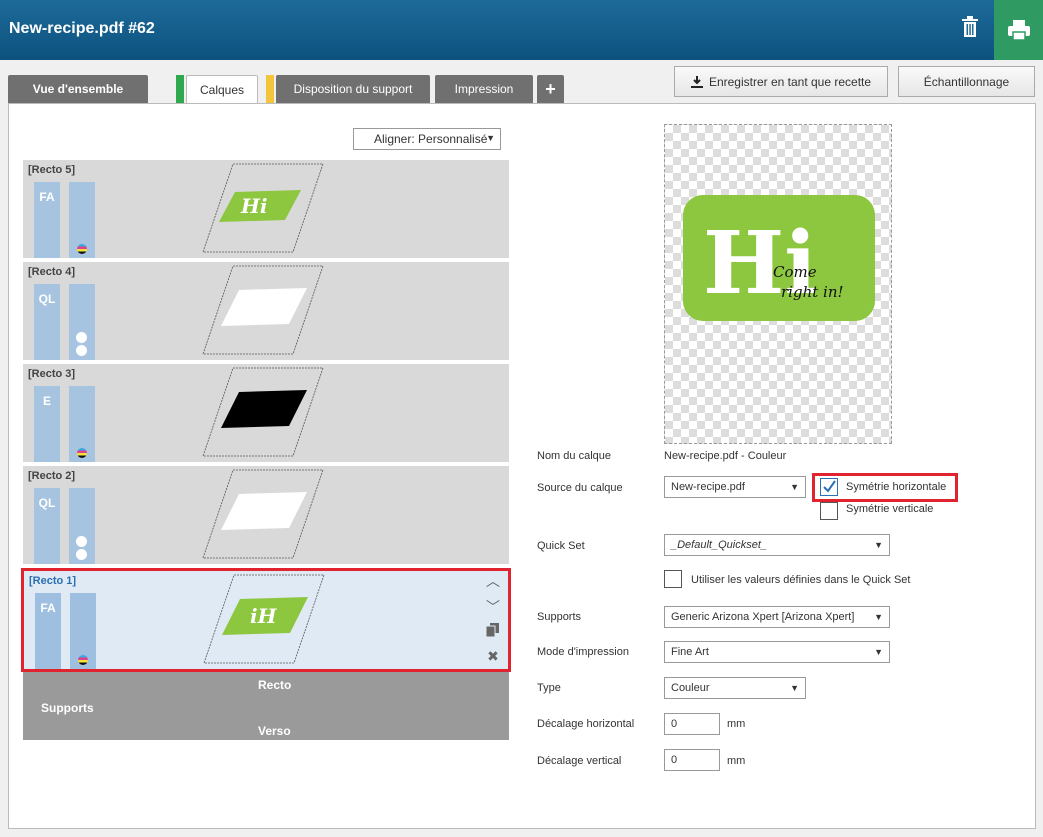 The width and height of the screenshot is (1043, 837). I want to click on svg-text: iH, so click(264, 616).